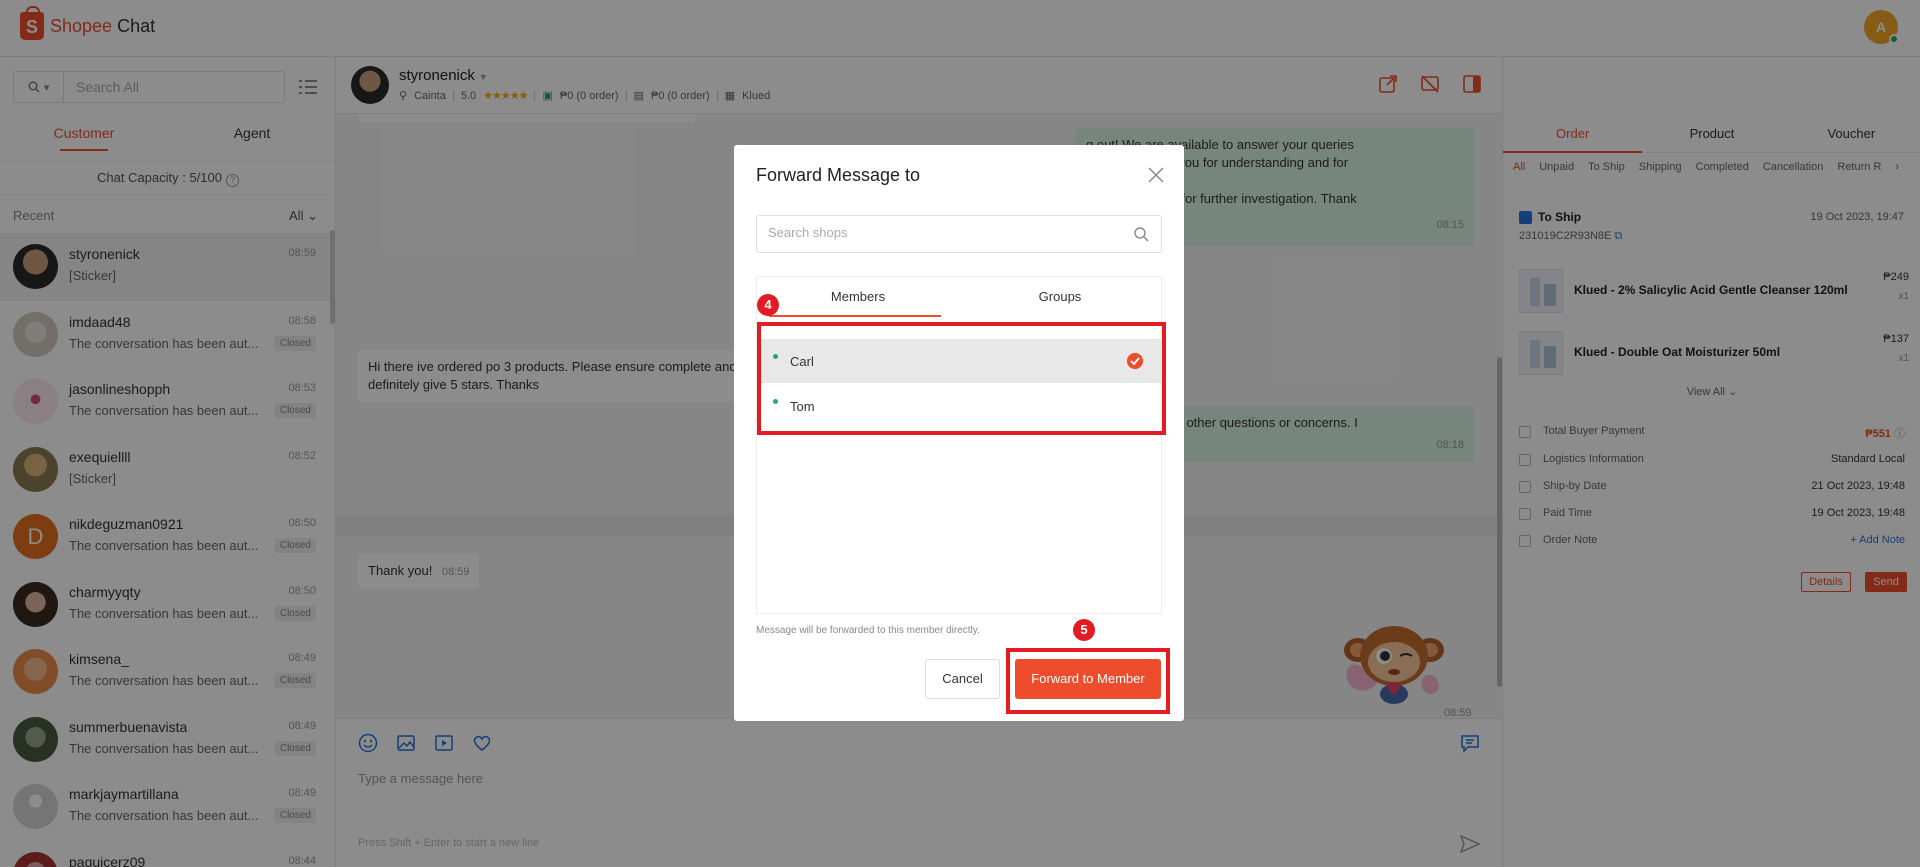 The height and width of the screenshot is (867, 1920). I want to click on tab-groups: Groups, so click(1060, 297).